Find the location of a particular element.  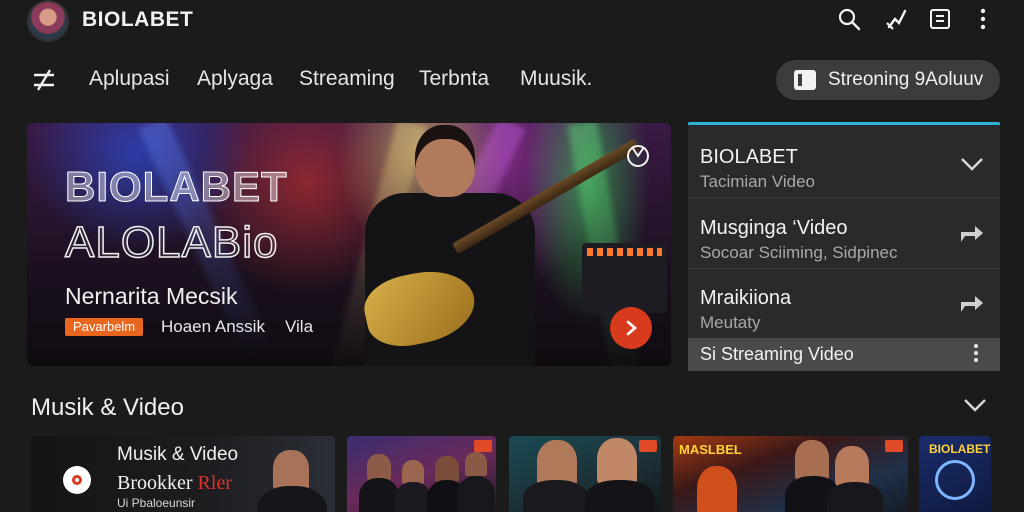

amplifier-lights is located at coordinates (624, 252).